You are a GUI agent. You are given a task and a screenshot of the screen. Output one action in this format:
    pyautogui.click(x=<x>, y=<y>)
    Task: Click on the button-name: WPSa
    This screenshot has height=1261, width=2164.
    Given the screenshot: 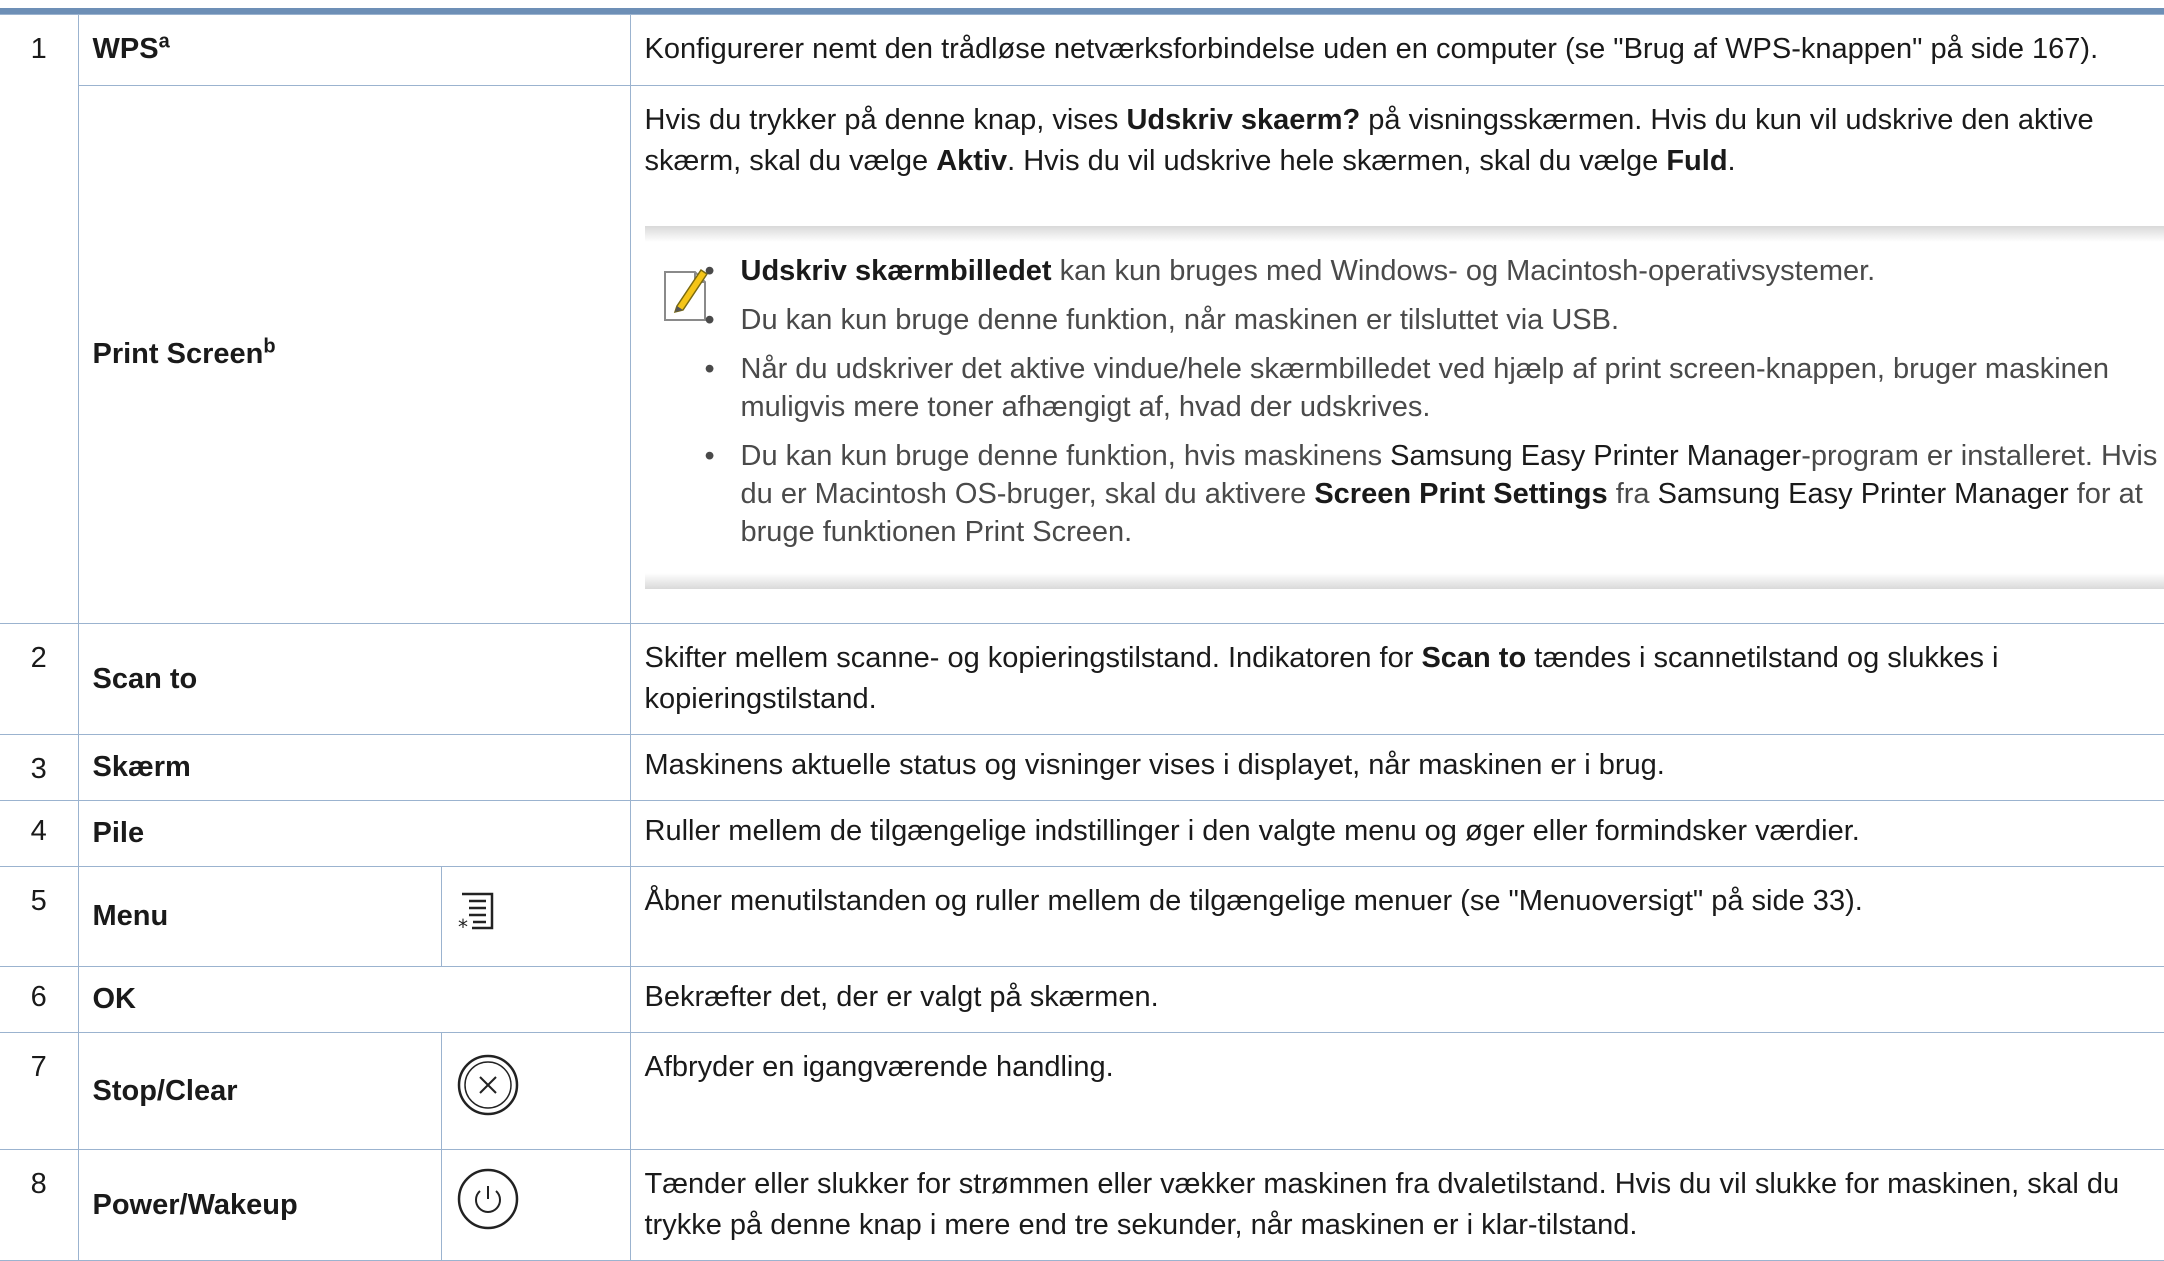 What is the action you would take?
    pyautogui.click(x=354, y=50)
    